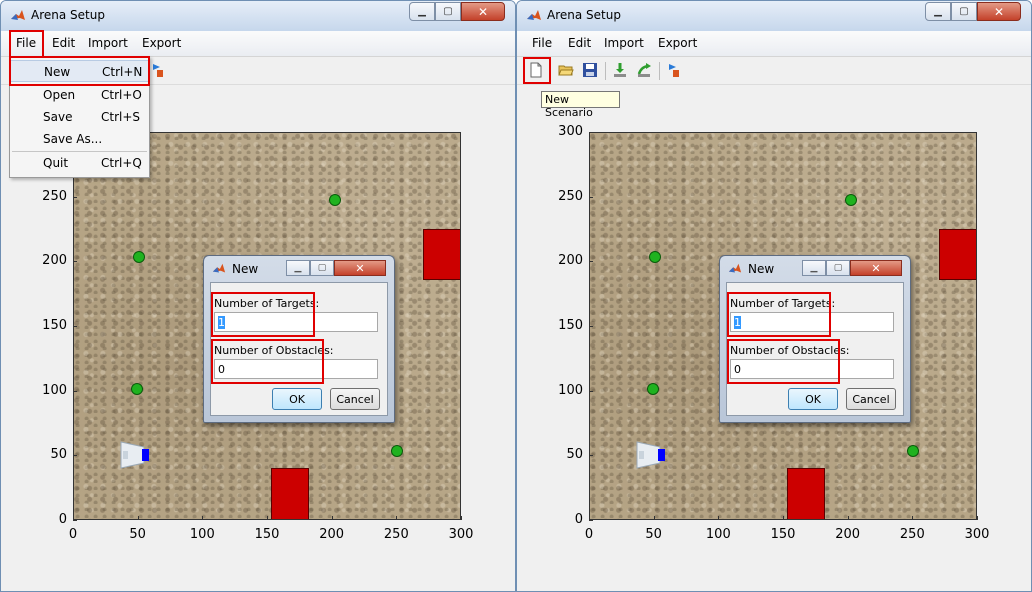 Image resolution: width=1032 pixels, height=592 pixels. Describe the element at coordinates (570, 261) in the screenshot. I see `y-tick-label: 200` at that location.